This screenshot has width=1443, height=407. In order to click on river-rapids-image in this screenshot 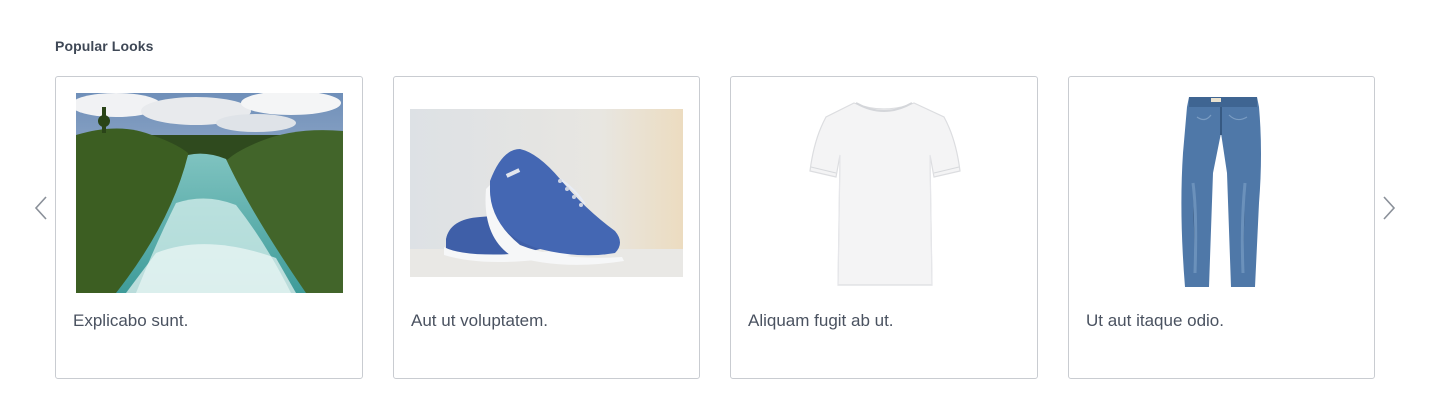, I will do `click(209, 193)`.